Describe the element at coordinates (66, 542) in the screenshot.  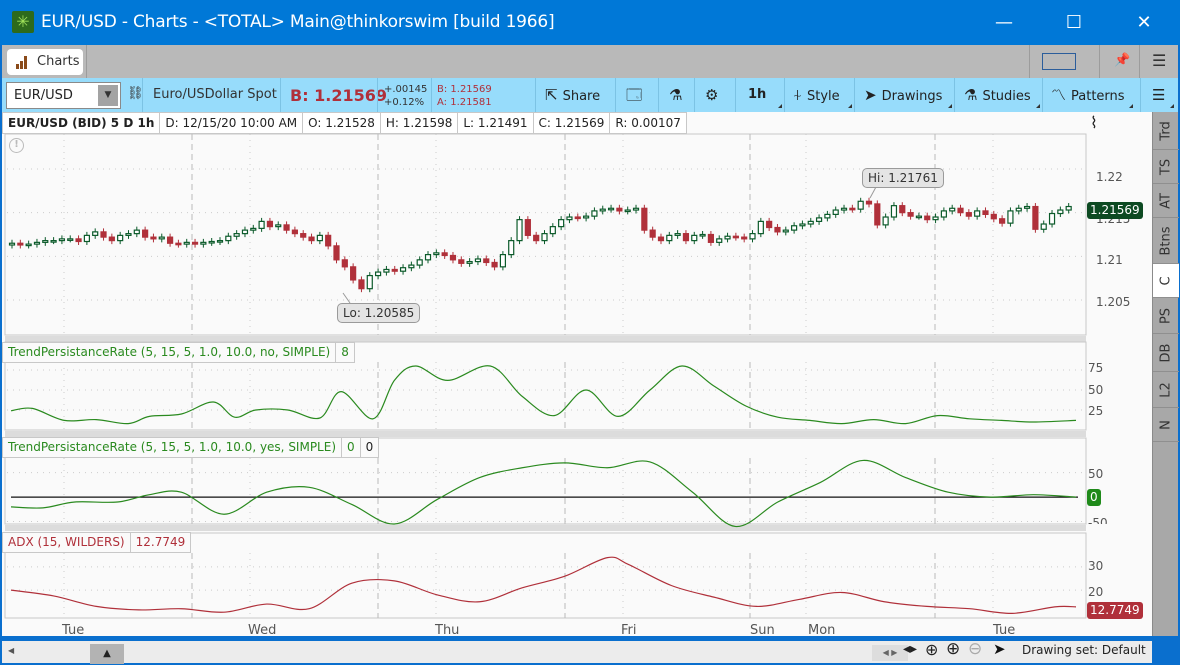
I see `adx-label: ADX (15, WILDERS)` at that location.